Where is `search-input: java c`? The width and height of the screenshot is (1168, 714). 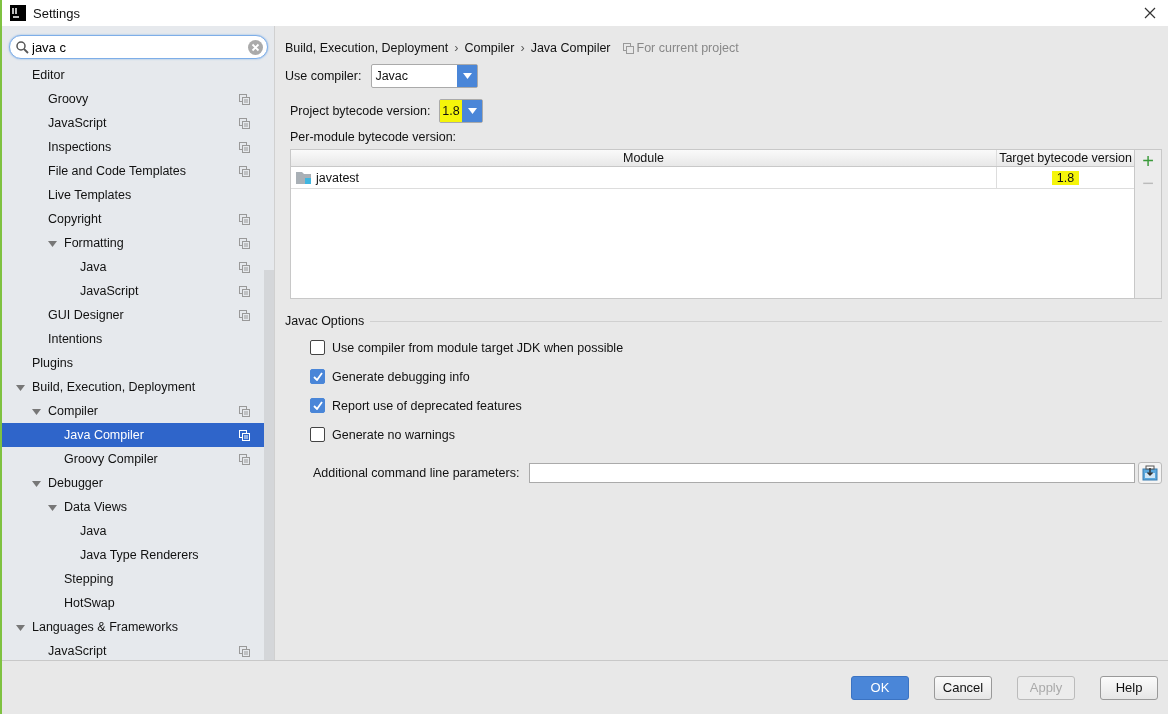 search-input: java c is located at coordinates (138, 47).